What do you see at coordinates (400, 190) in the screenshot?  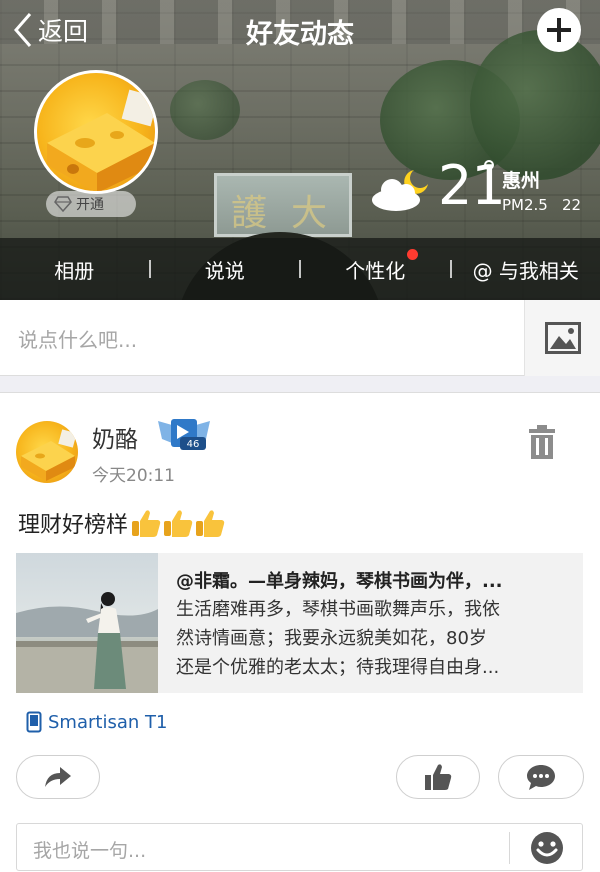 I see `cloud-moon-icon` at bounding box center [400, 190].